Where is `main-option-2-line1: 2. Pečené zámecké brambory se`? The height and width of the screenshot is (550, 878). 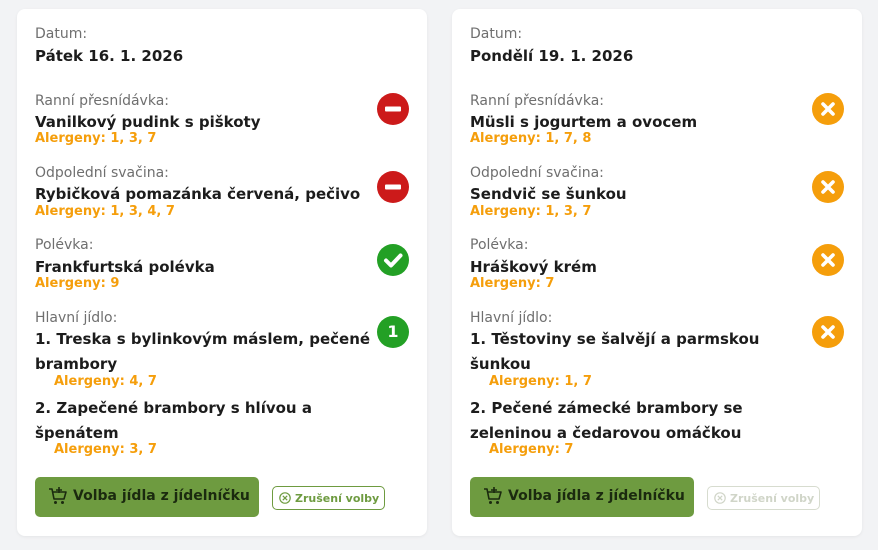
main-option-2-line1: 2. Pečené zámecké brambory se is located at coordinates (606, 408).